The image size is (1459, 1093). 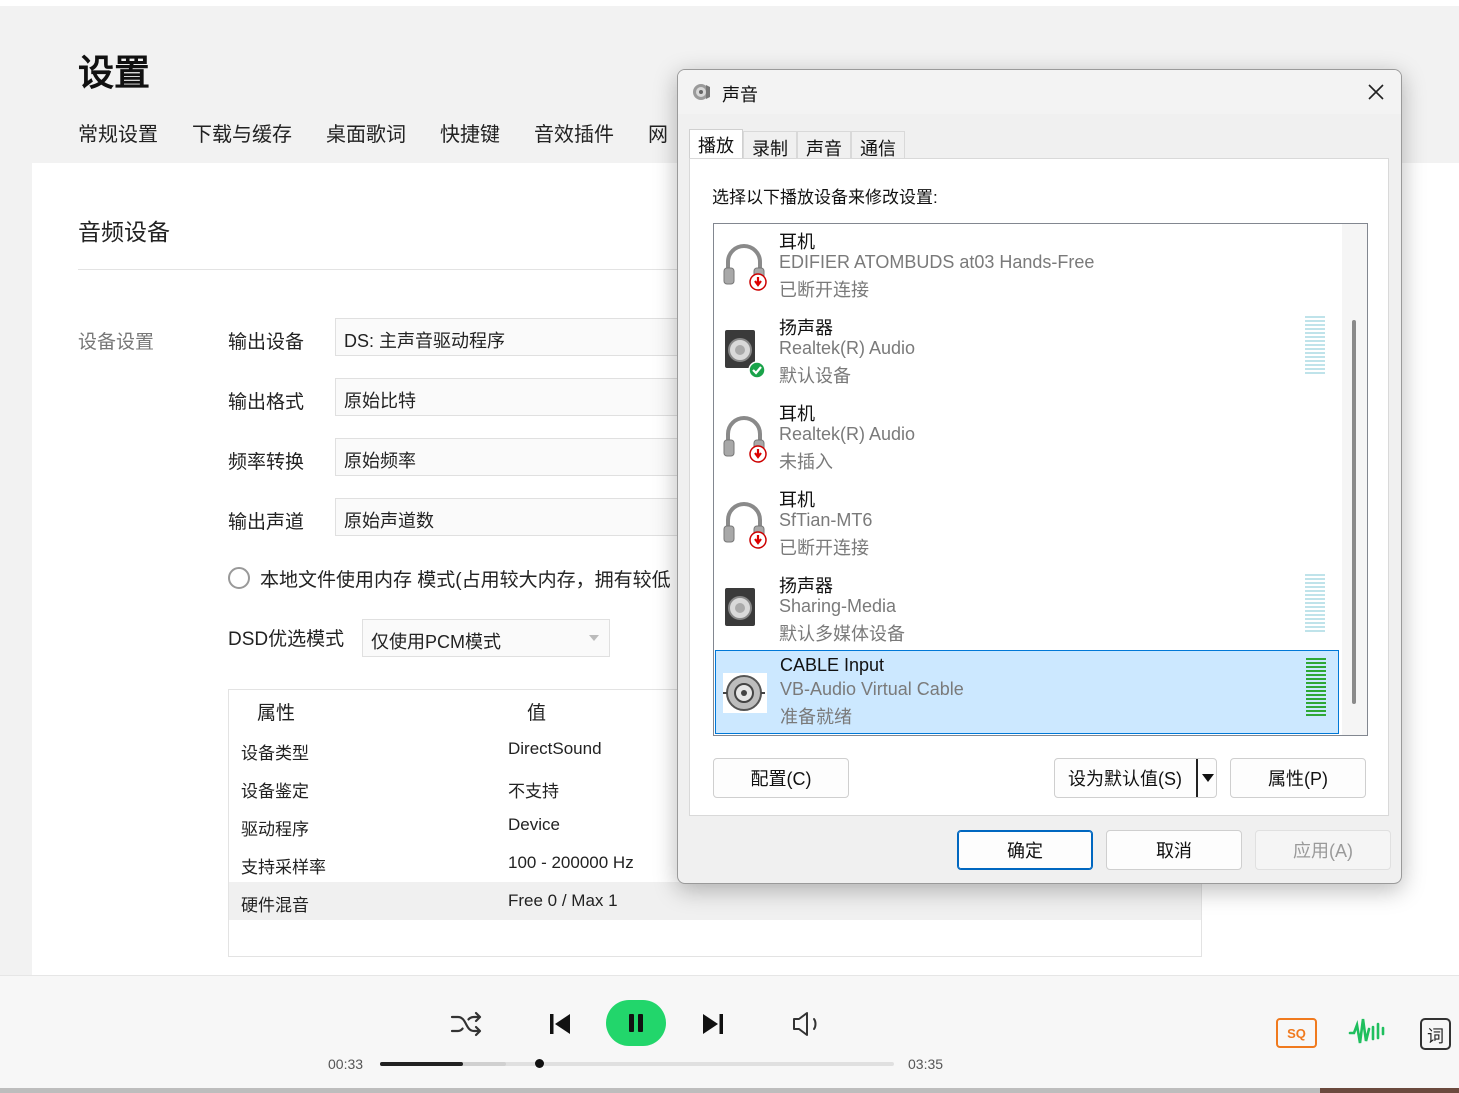 What do you see at coordinates (515, 457) in the screenshot?
I see `freq-convert-select: 原始频率` at bounding box center [515, 457].